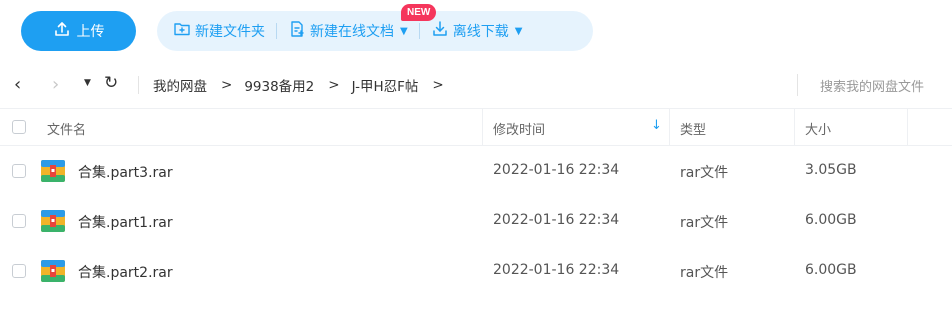  I want to click on breadcrumb: 我的网盘 > 9938备用2 > J-甲H忍F帖 >, so click(304, 85).